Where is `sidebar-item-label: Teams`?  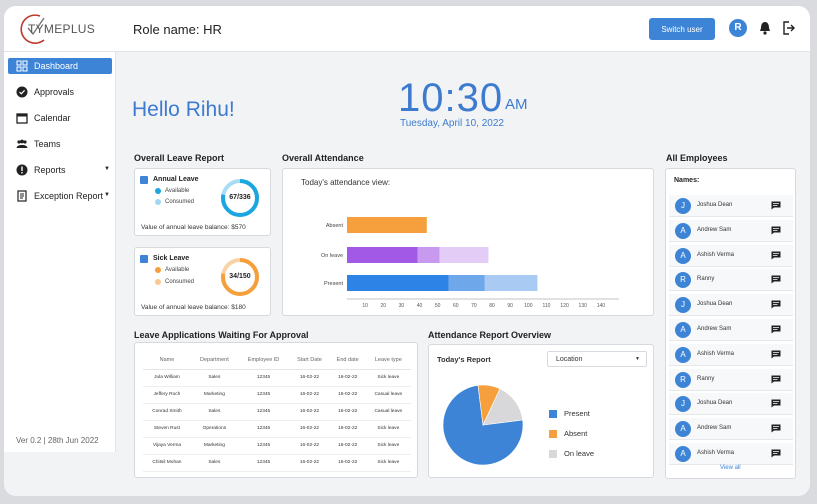
sidebar-item-label: Teams is located at coordinates (47, 144).